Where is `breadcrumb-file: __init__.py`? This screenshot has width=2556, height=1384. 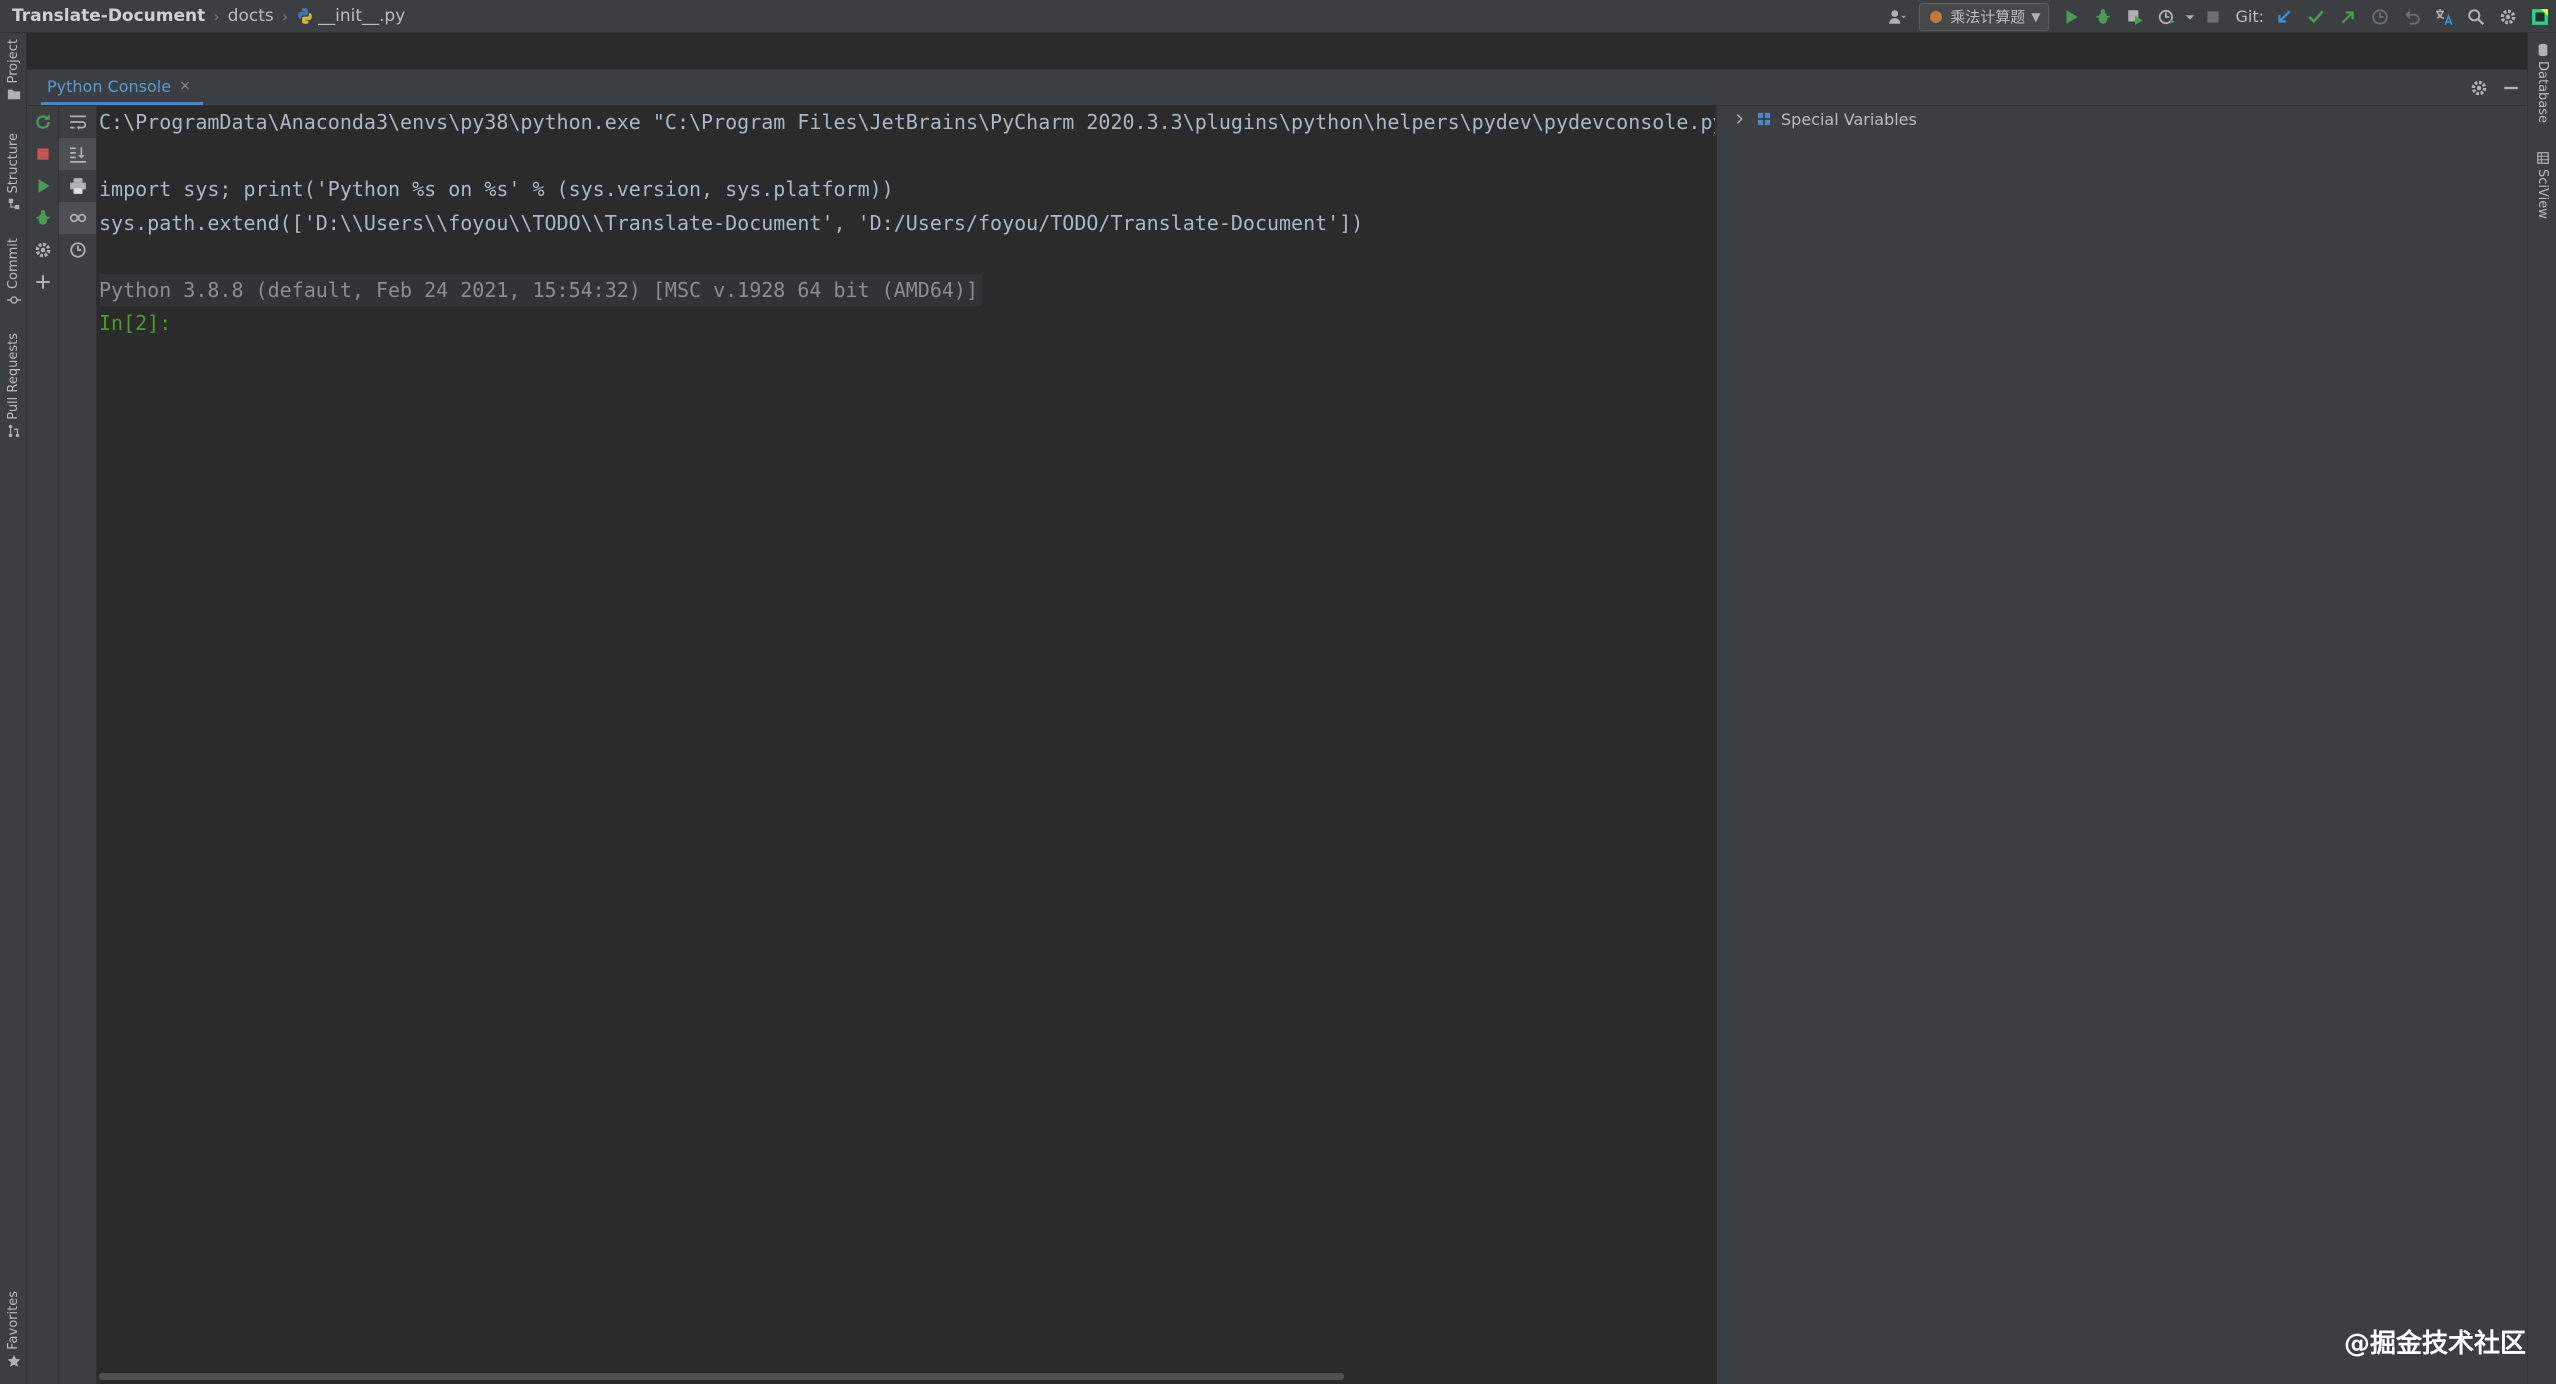
breadcrumb-file: __init__.py is located at coordinates (361, 16).